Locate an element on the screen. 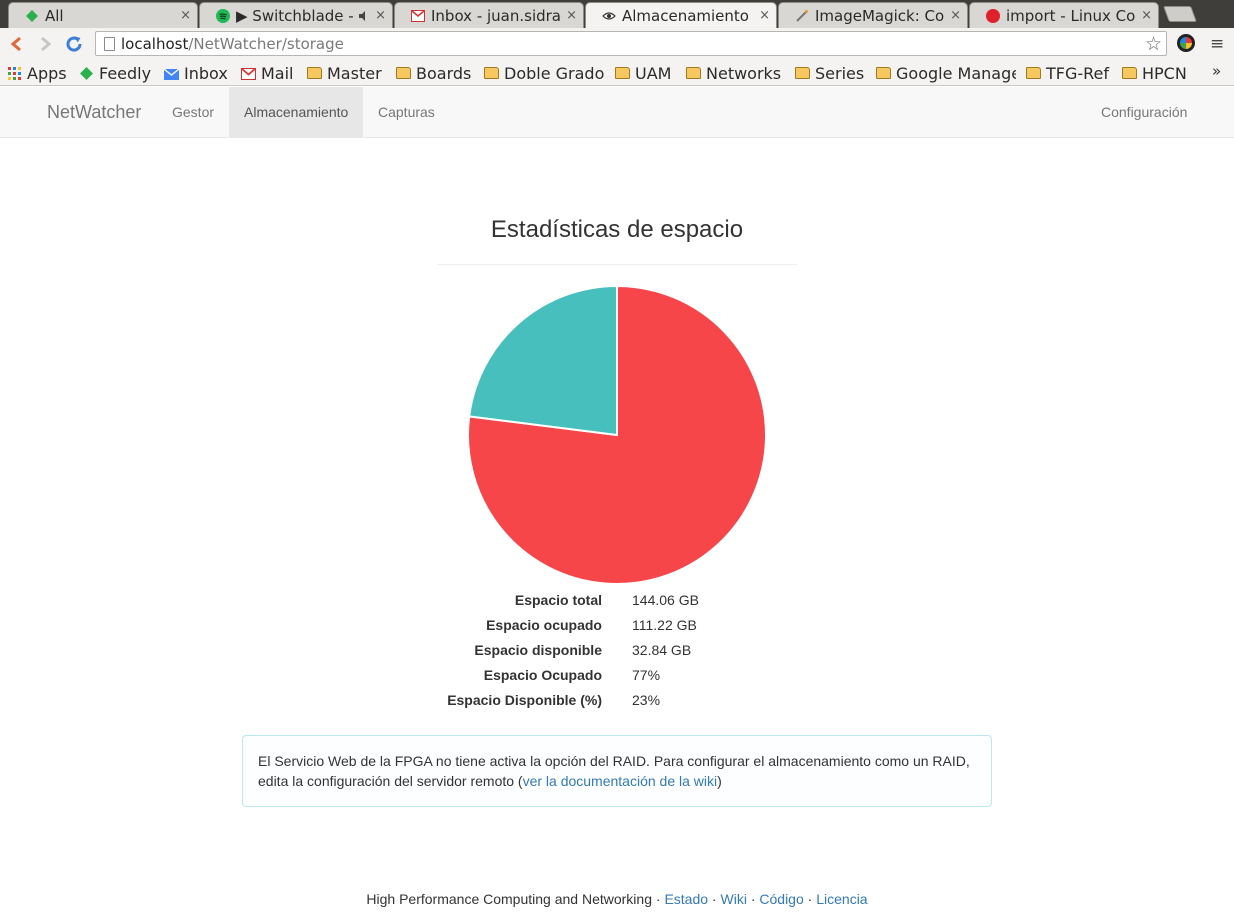  reload-icon is located at coordinates (74, 44).